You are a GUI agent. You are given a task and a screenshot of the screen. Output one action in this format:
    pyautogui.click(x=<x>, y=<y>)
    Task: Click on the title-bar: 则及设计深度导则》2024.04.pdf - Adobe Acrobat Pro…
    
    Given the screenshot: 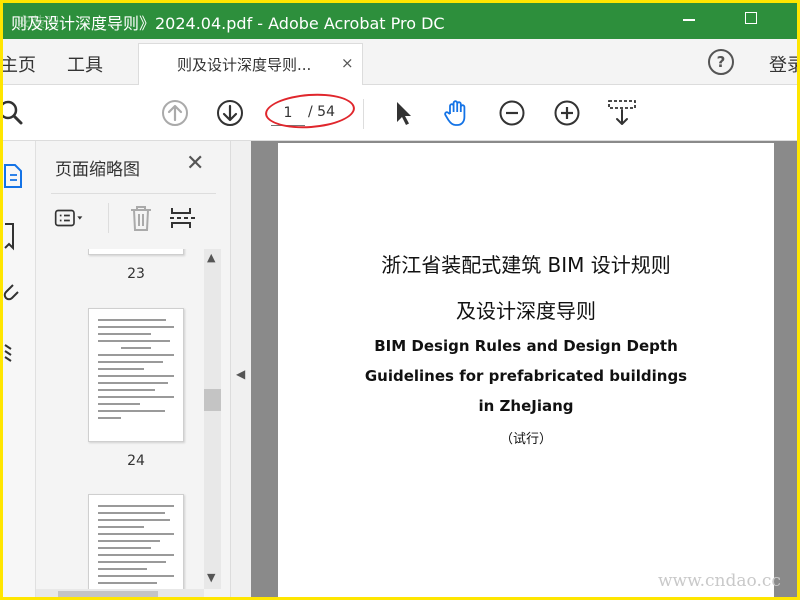 What is the action you would take?
    pyautogui.click(x=400, y=21)
    